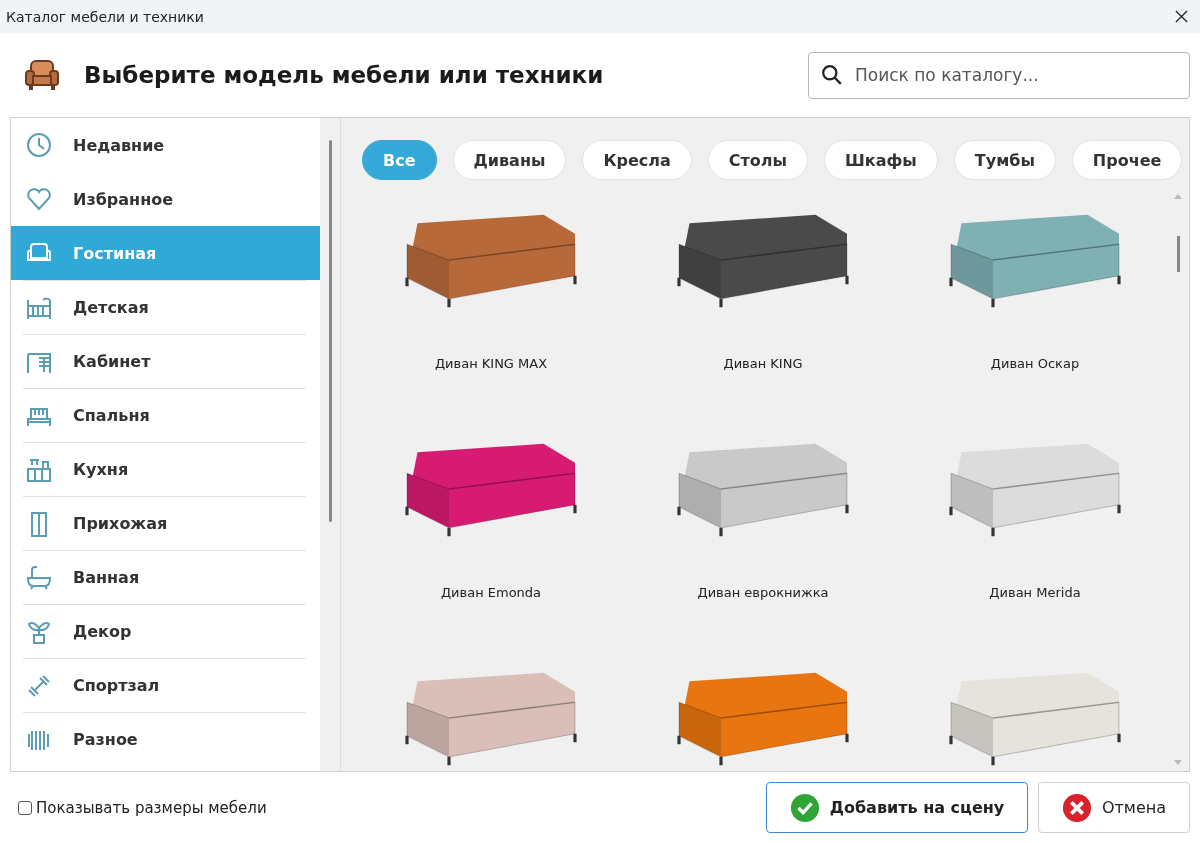 The width and height of the screenshot is (1200, 843). I want to click on filter-chip: Диваны, so click(509, 160).